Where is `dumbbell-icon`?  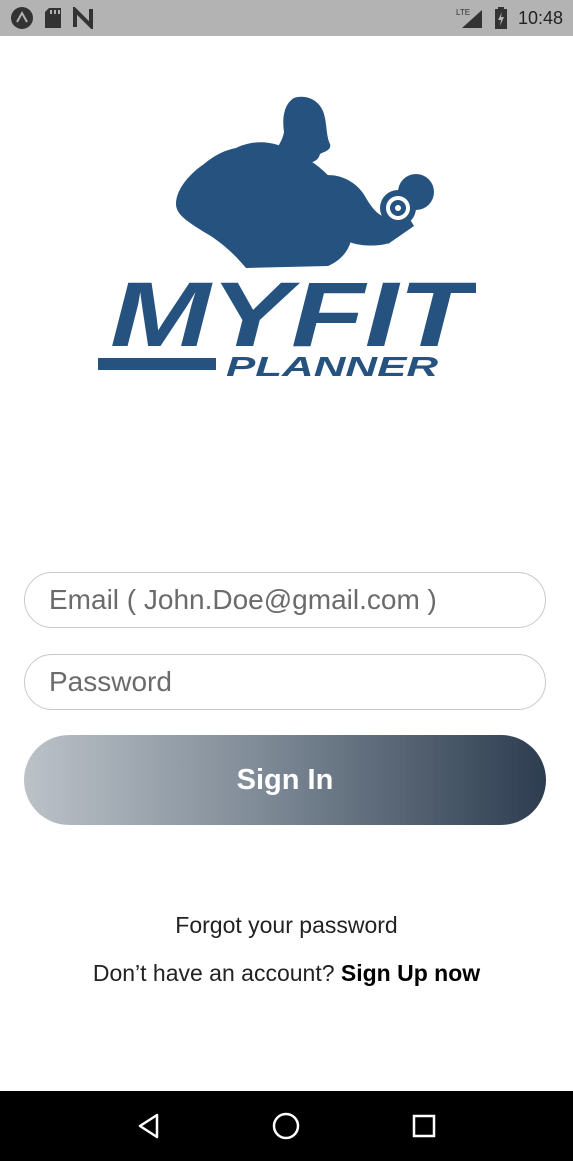
dumbbell-icon is located at coordinates (407, 200).